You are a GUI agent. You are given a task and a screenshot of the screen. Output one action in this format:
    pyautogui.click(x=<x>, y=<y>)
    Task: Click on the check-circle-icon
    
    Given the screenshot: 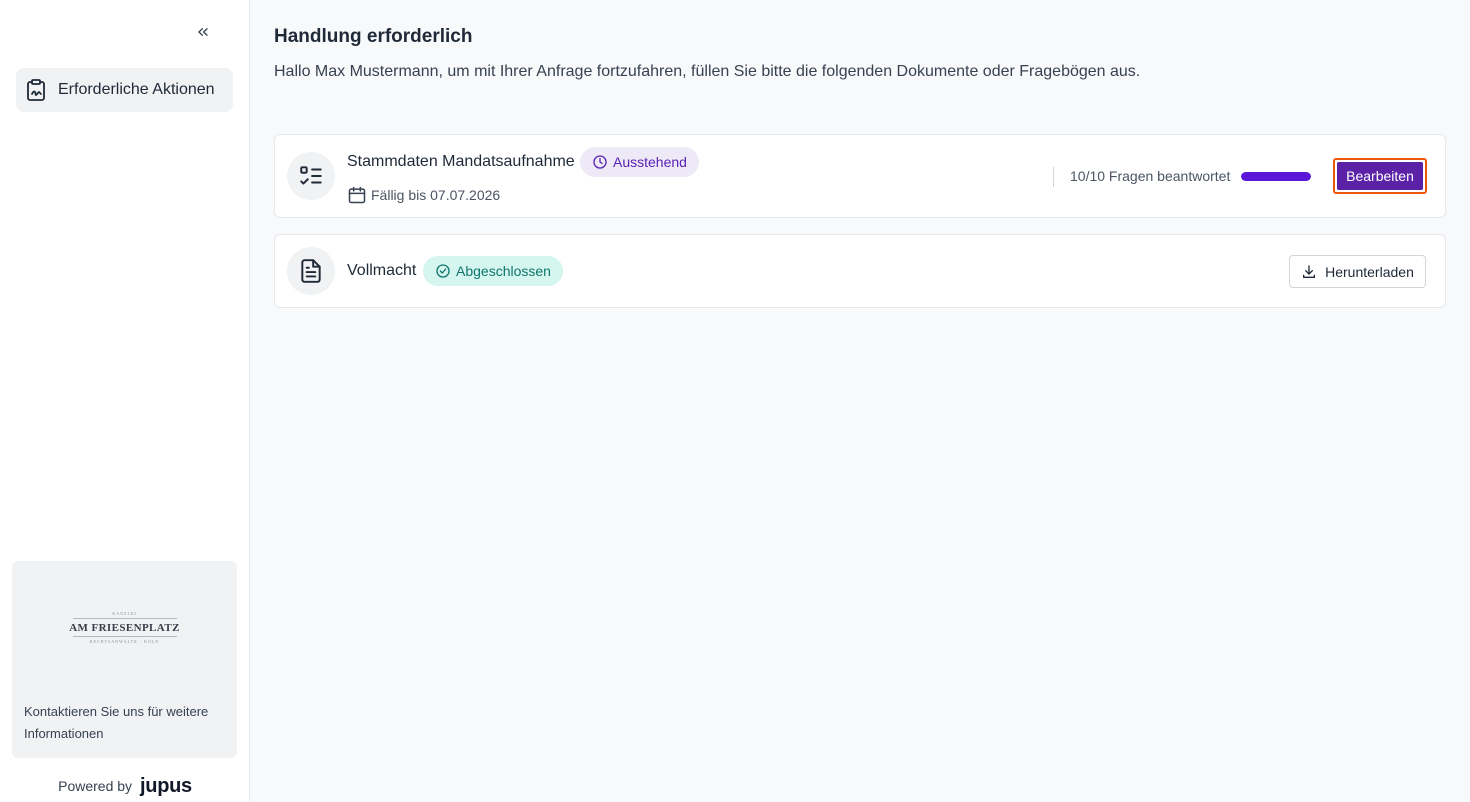 What is the action you would take?
    pyautogui.click(x=443, y=271)
    